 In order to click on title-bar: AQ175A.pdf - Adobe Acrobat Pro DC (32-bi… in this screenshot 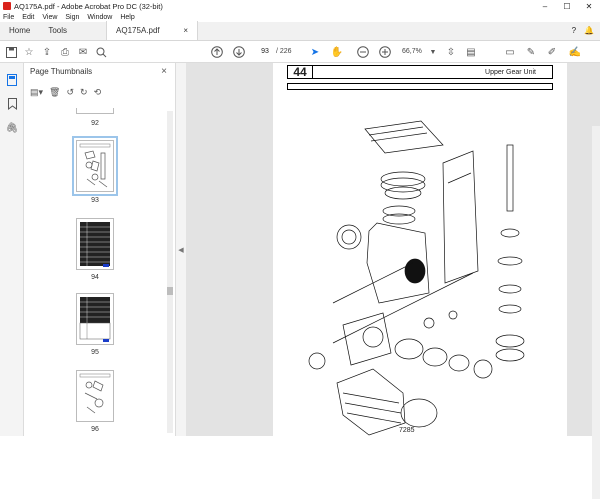, I will do `click(300, 6)`.